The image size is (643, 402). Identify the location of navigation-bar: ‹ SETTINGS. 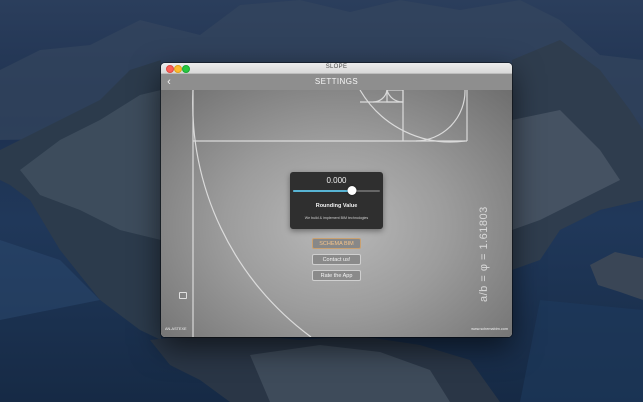
(336, 82).